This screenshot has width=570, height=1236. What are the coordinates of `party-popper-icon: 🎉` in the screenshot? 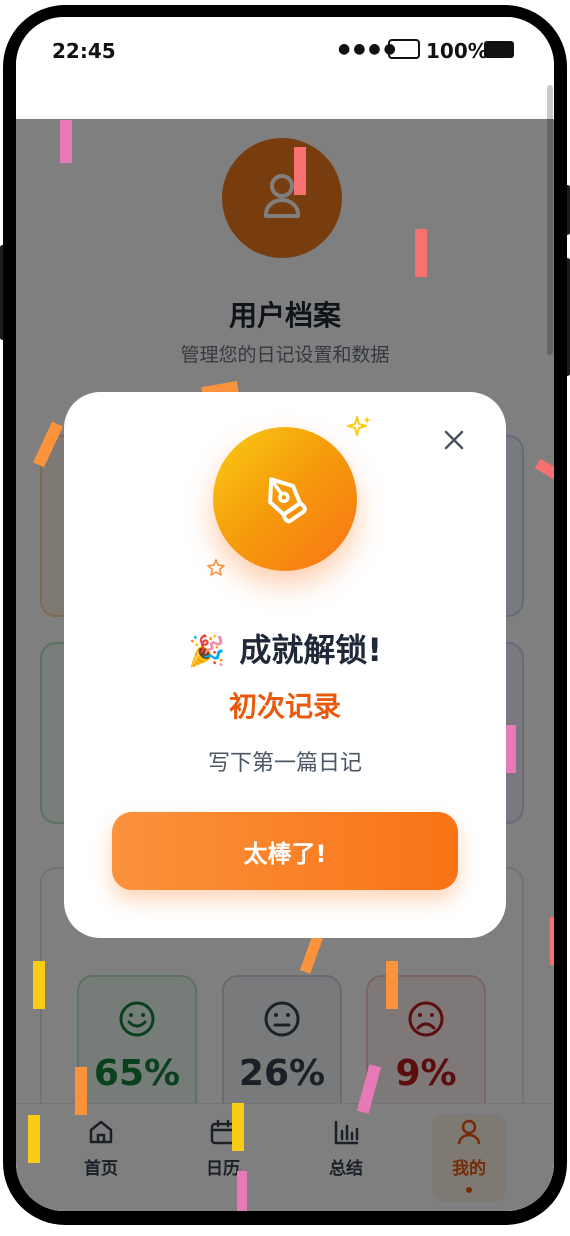 It's located at (207, 651).